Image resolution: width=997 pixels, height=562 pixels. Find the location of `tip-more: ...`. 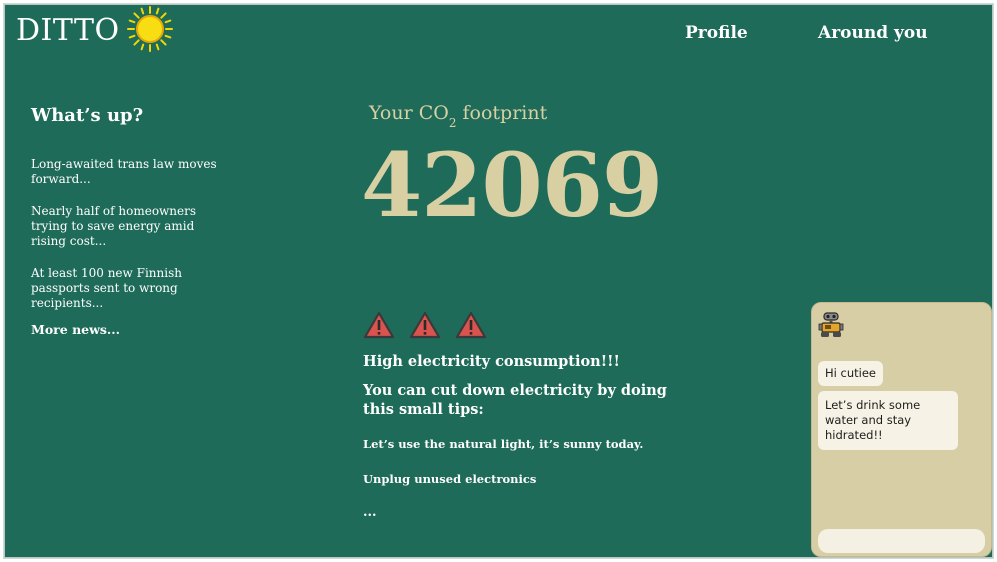

tip-more: ... is located at coordinates (370, 512).